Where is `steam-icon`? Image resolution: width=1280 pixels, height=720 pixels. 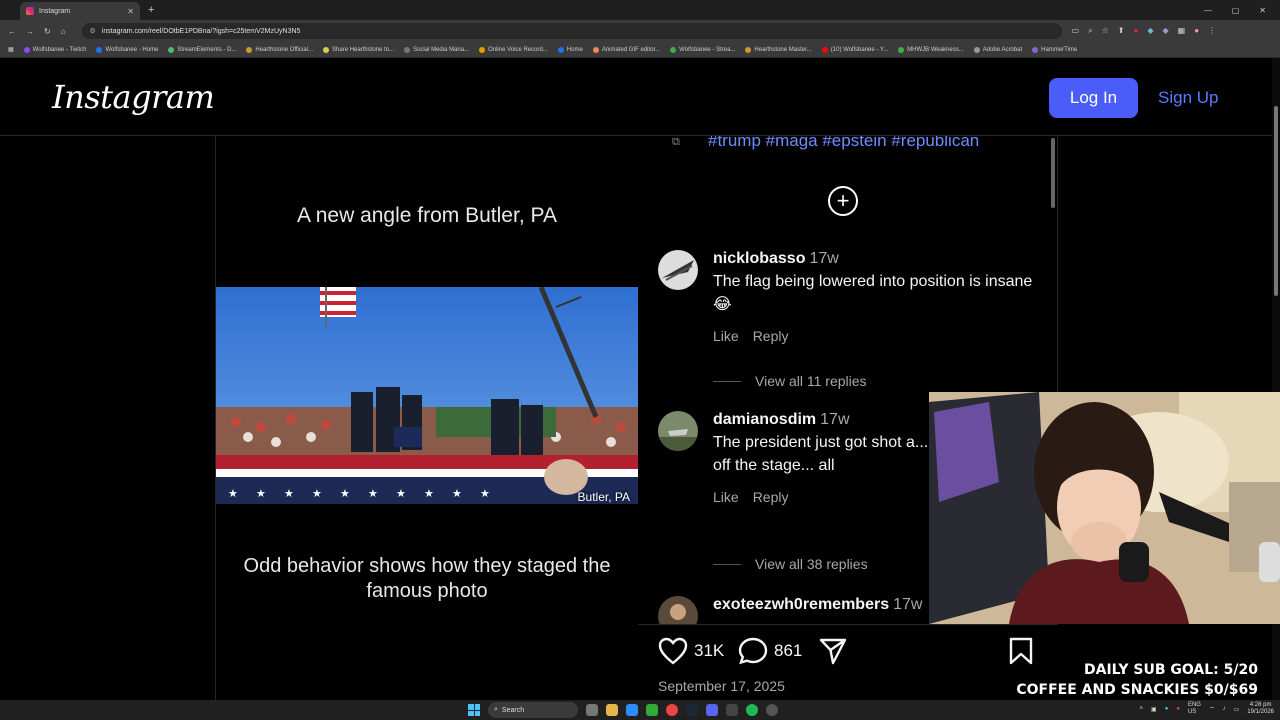 steam-icon is located at coordinates (692, 710).